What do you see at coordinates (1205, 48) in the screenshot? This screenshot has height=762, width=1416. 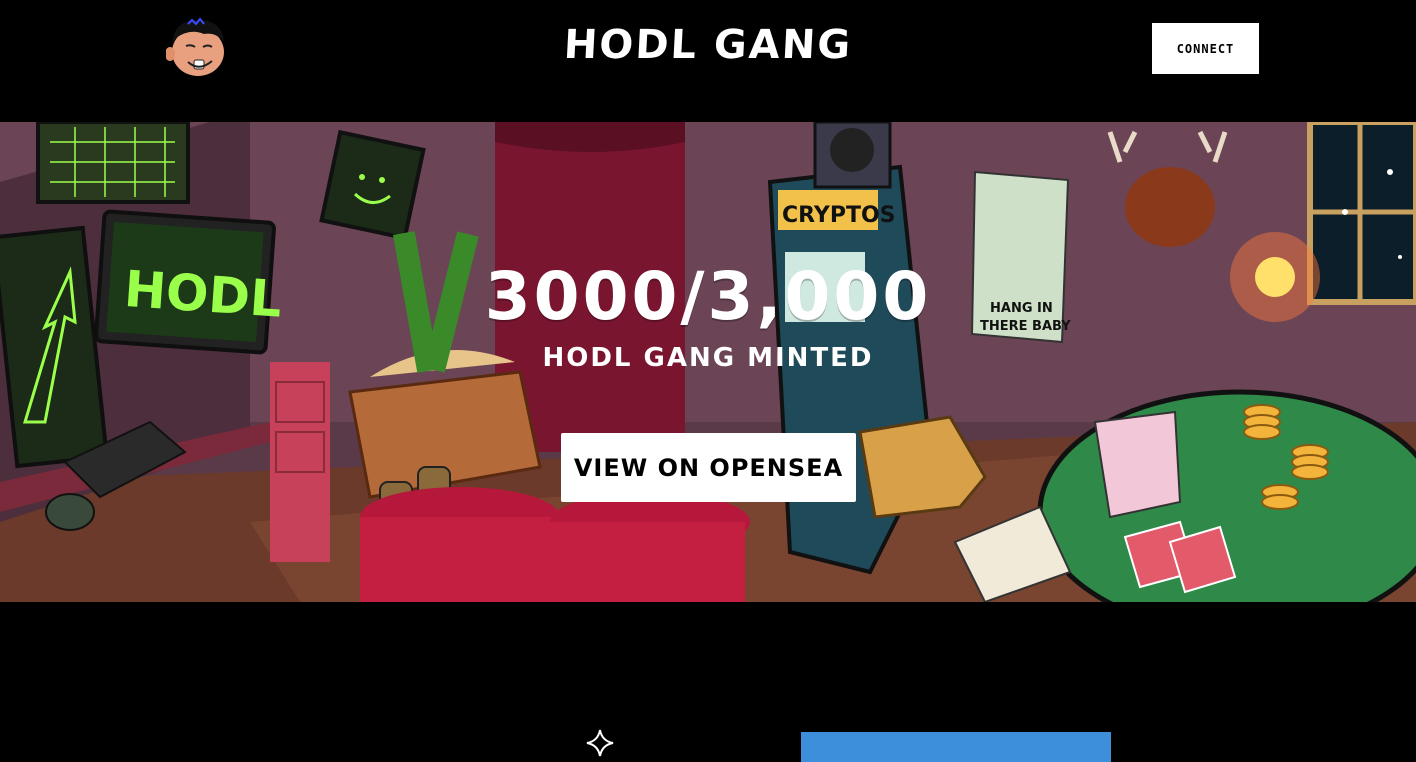 I see `connect-button: CONNECT` at bounding box center [1205, 48].